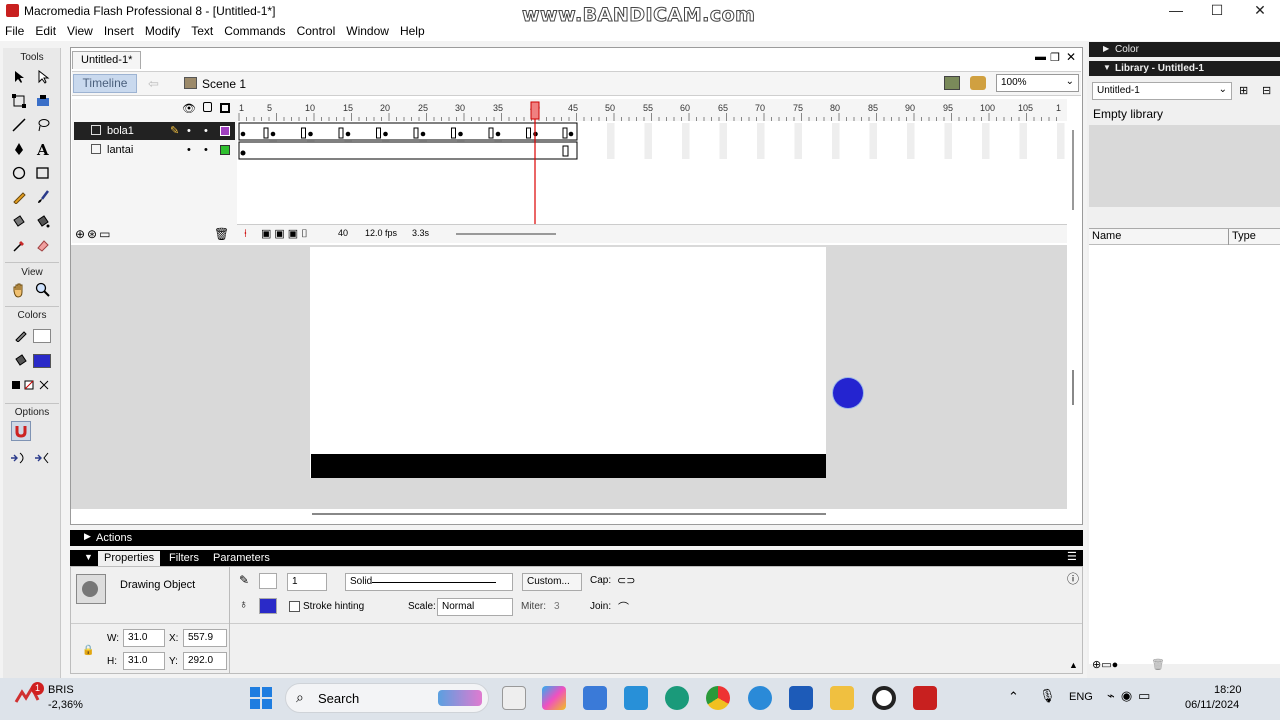 The height and width of the screenshot is (720, 1280). What do you see at coordinates (842, 698) in the screenshot?
I see `file-explorer-icon` at bounding box center [842, 698].